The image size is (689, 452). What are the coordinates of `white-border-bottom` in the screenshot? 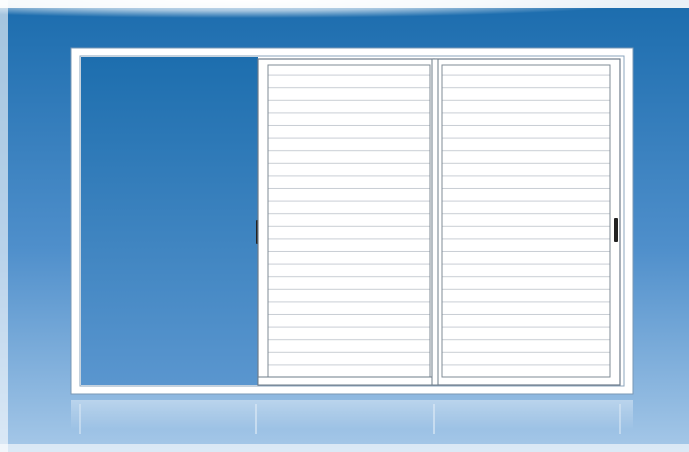 It's located at (344, 448).